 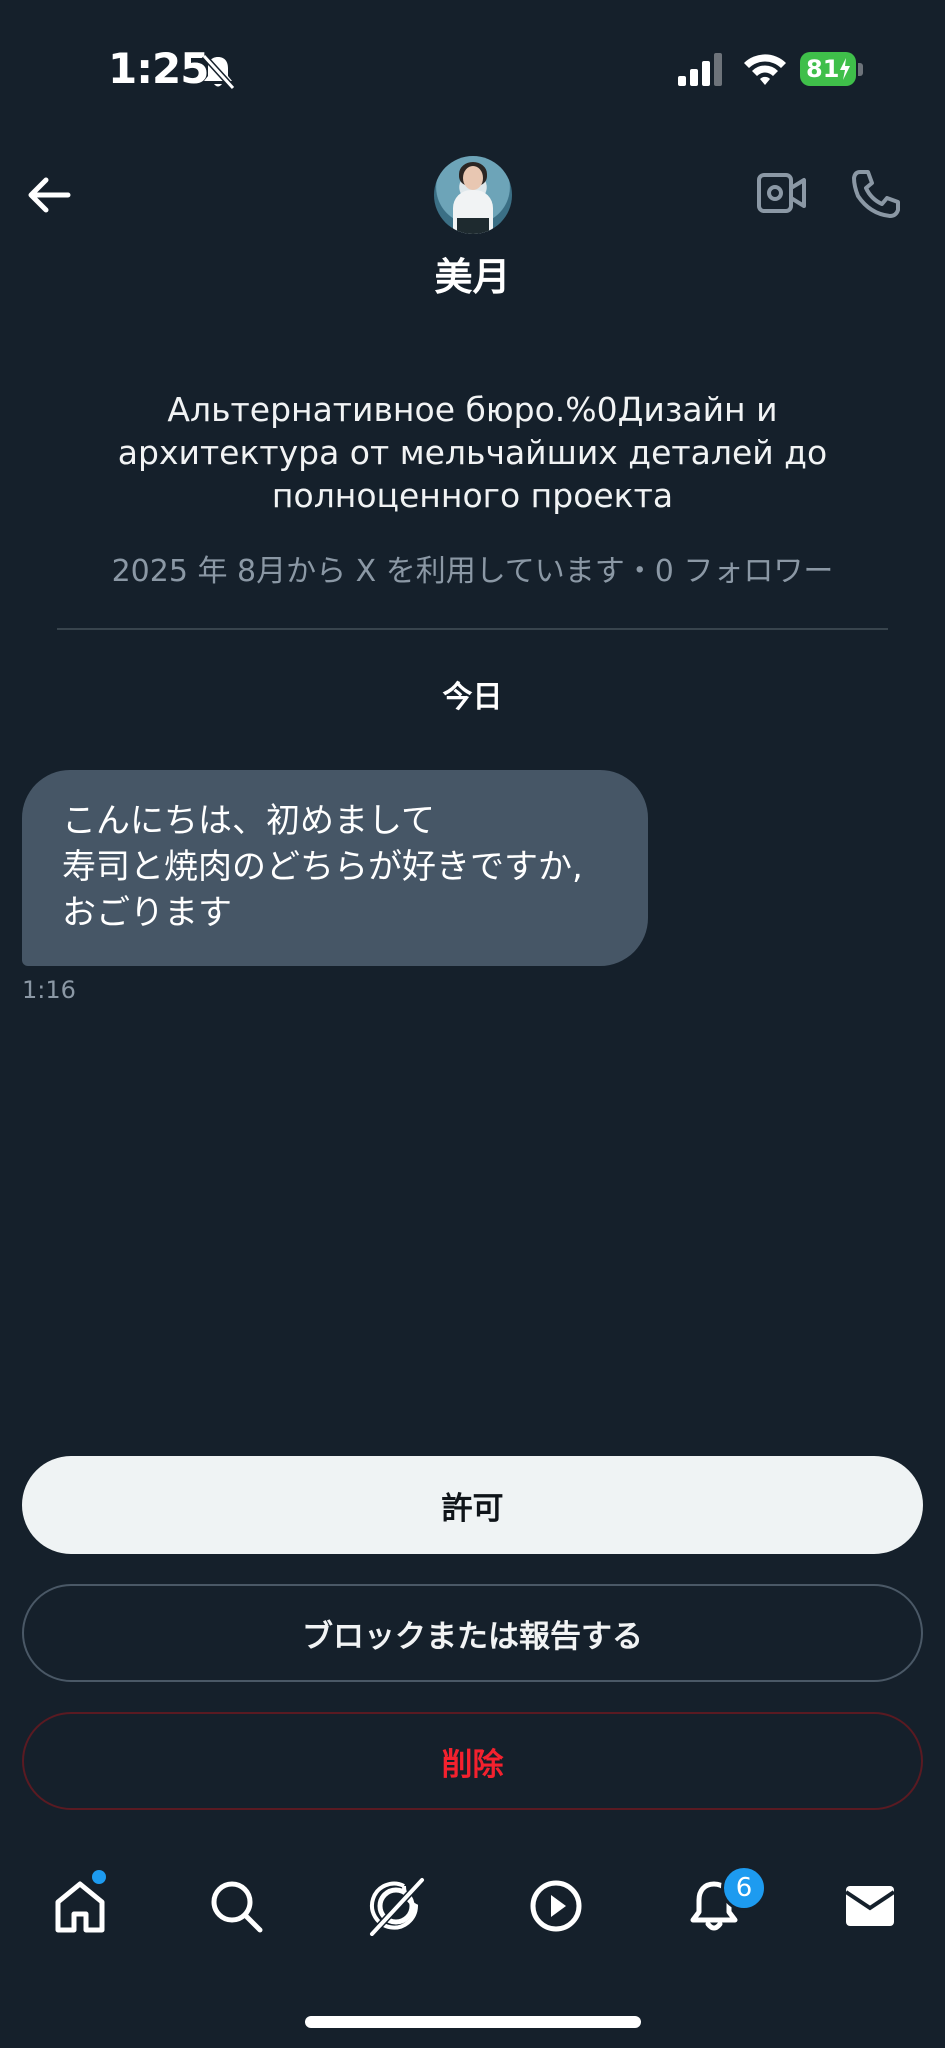 I want to click on allow-button: 許可, so click(x=472, y=1505).